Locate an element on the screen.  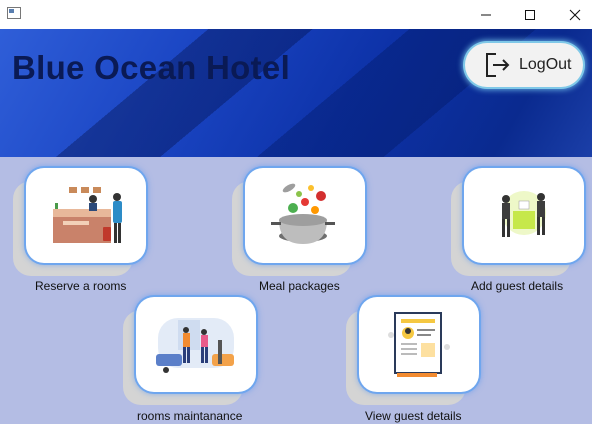
minimize-icon is located at coordinates (486, 14).